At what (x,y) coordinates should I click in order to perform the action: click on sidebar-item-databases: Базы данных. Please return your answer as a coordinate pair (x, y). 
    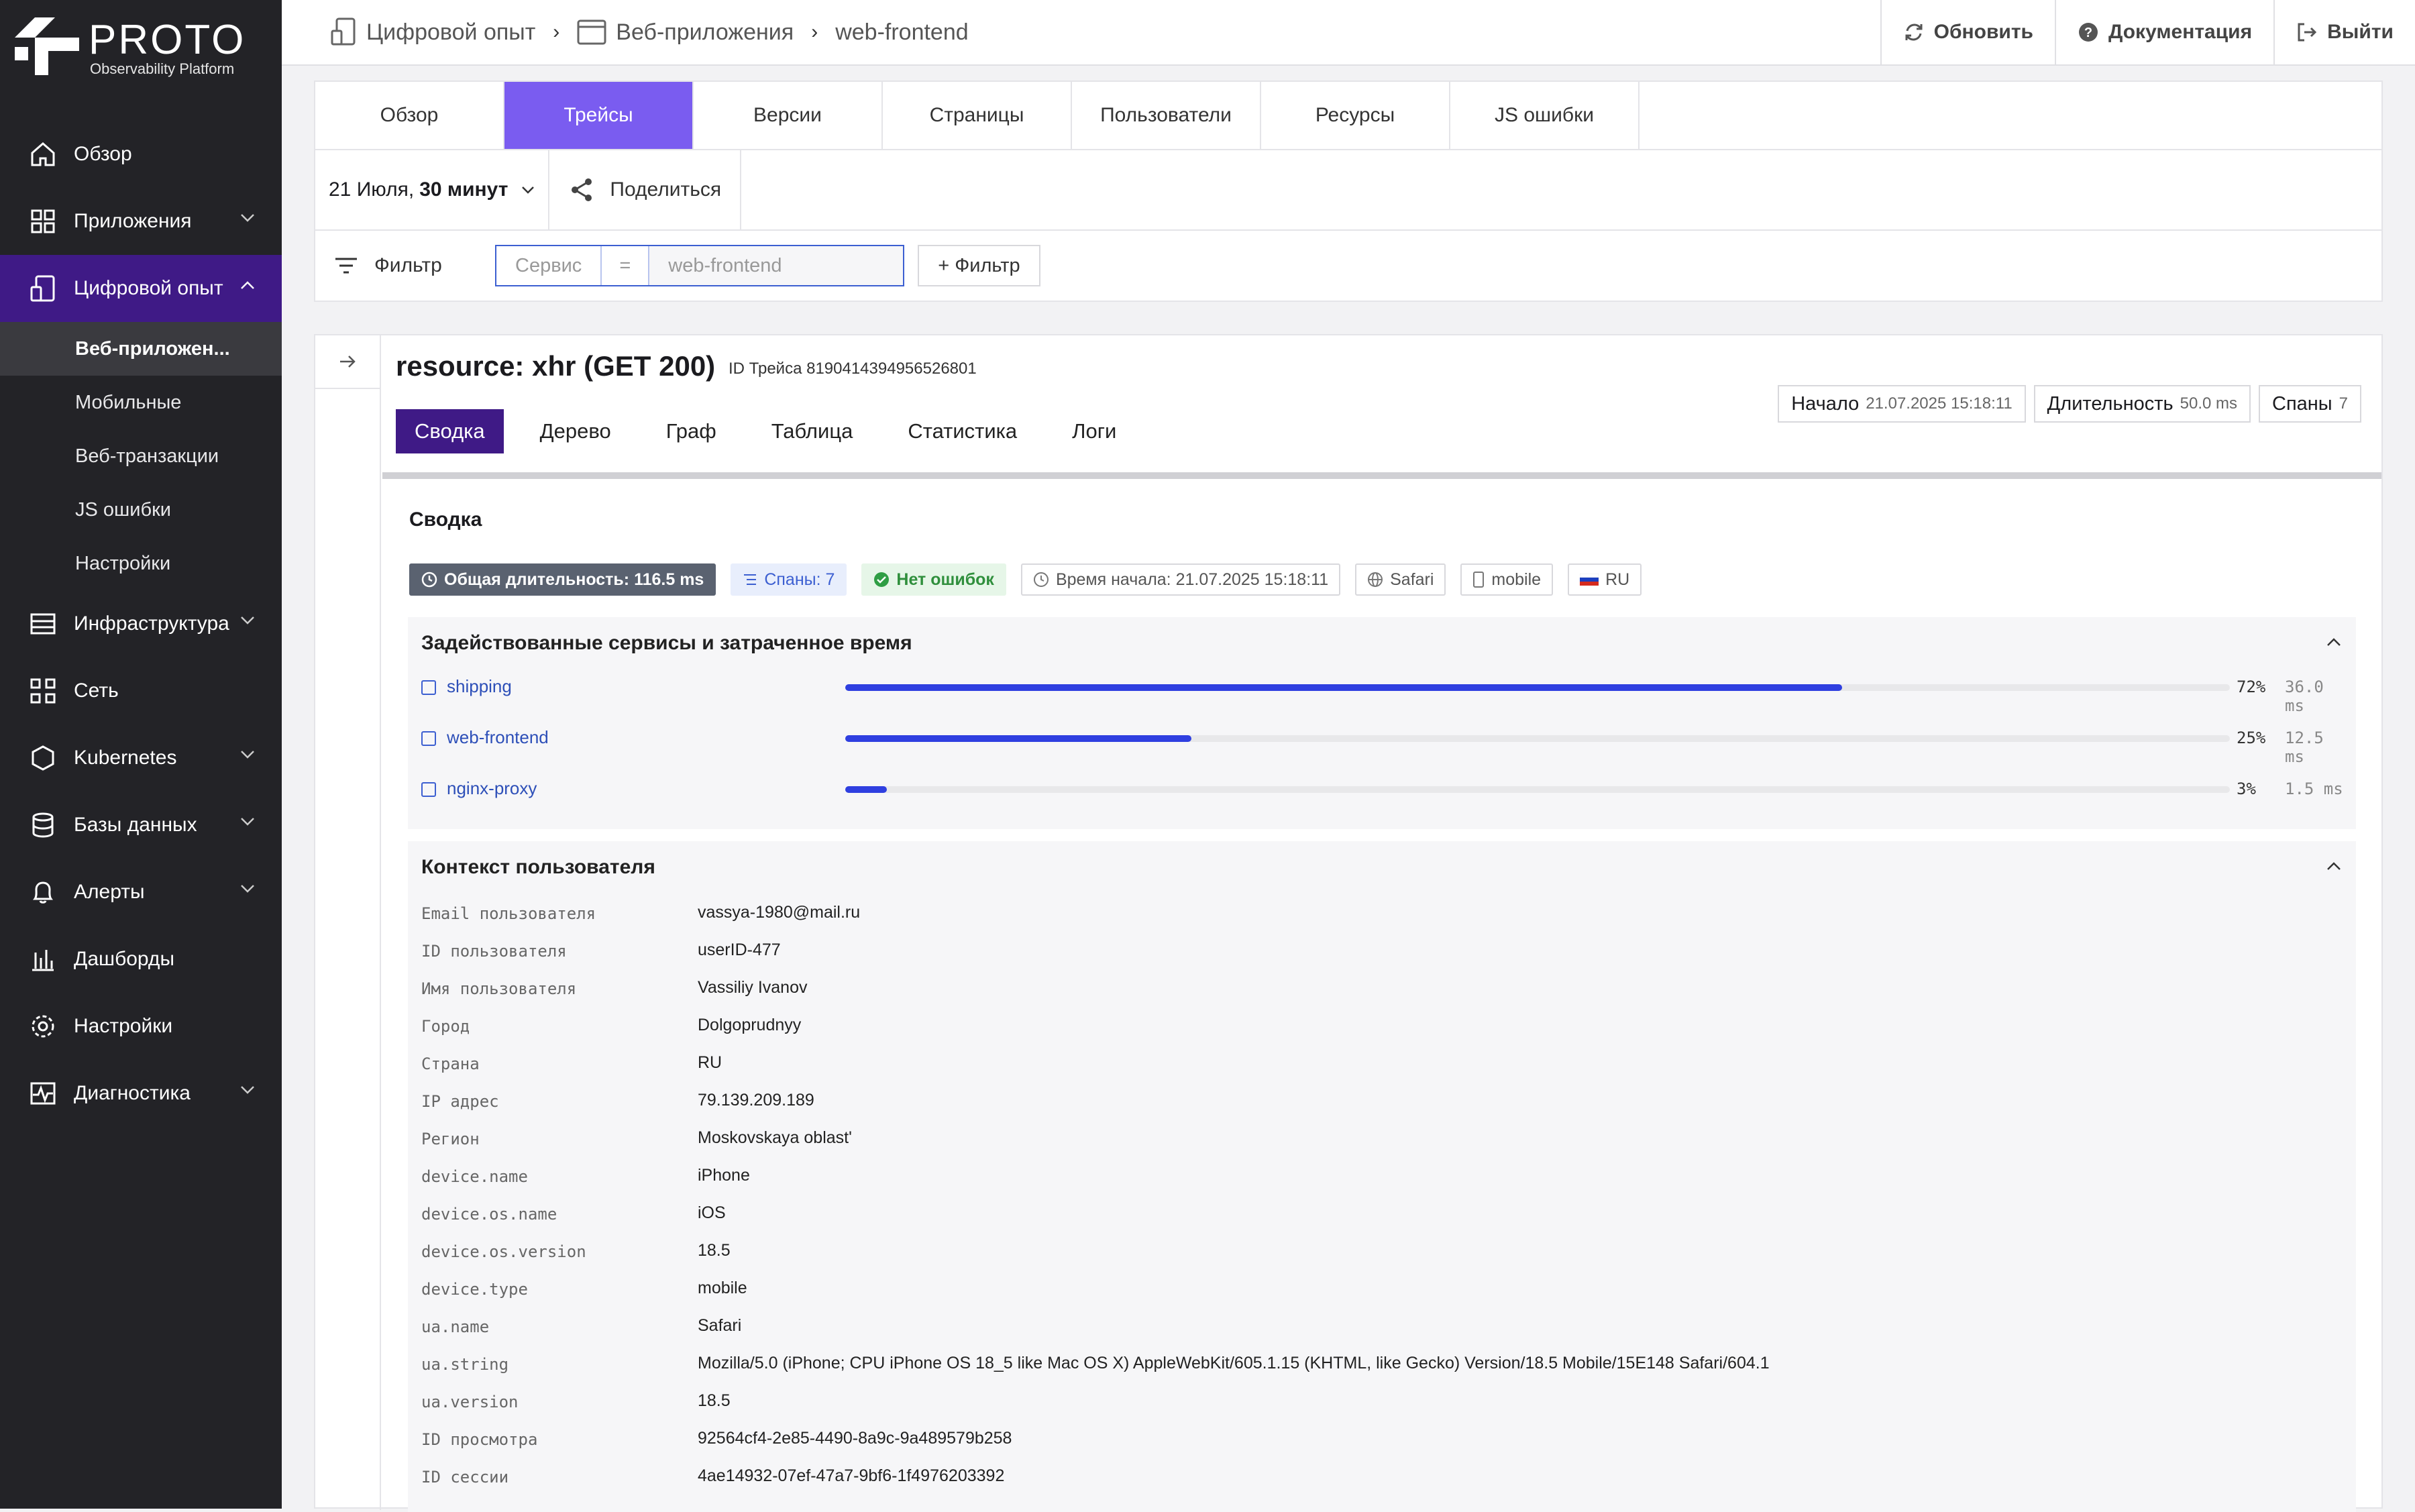
    Looking at the image, I should click on (141, 826).